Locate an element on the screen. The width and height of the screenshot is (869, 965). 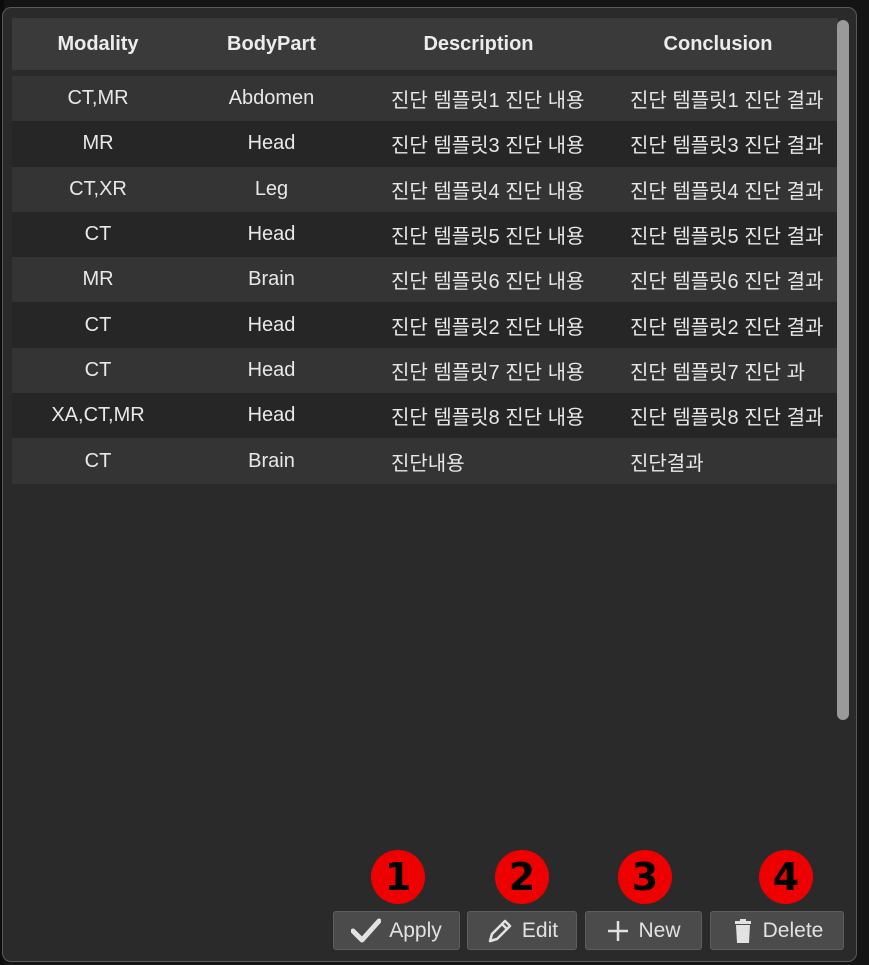
delete-button: Delete is located at coordinates (777, 930).